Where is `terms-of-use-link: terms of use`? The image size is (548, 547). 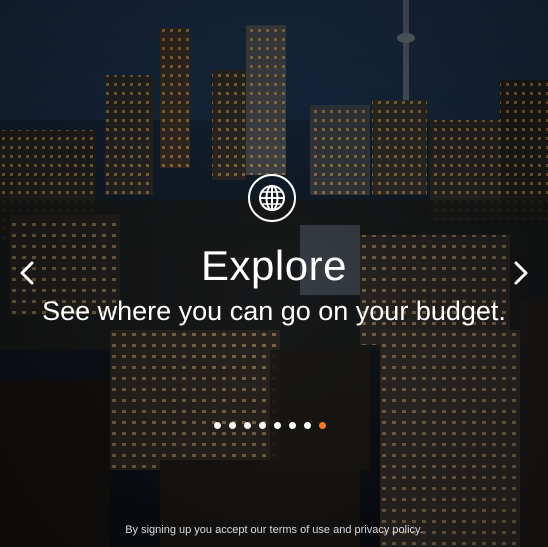
terms-of-use-link: terms of use is located at coordinates (300, 530).